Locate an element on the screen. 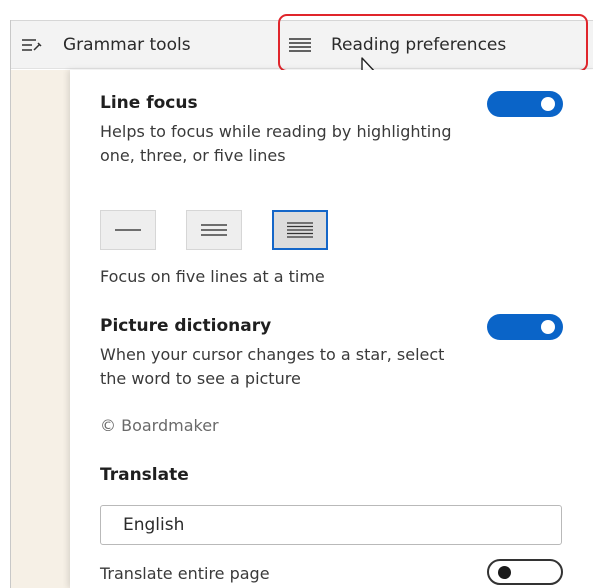 This screenshot has width=593, height=588. one-line-icon is located at coordinates (128, 230).